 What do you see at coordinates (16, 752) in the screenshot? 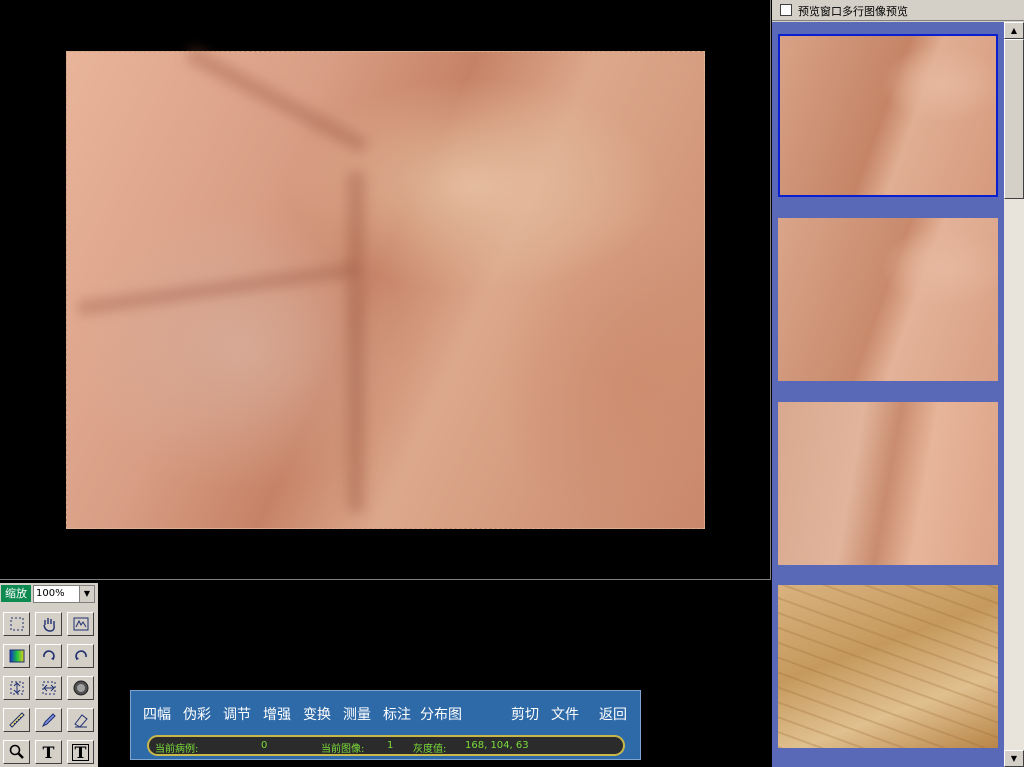
I see `zoom-icon` at bounding box center [16, 752].